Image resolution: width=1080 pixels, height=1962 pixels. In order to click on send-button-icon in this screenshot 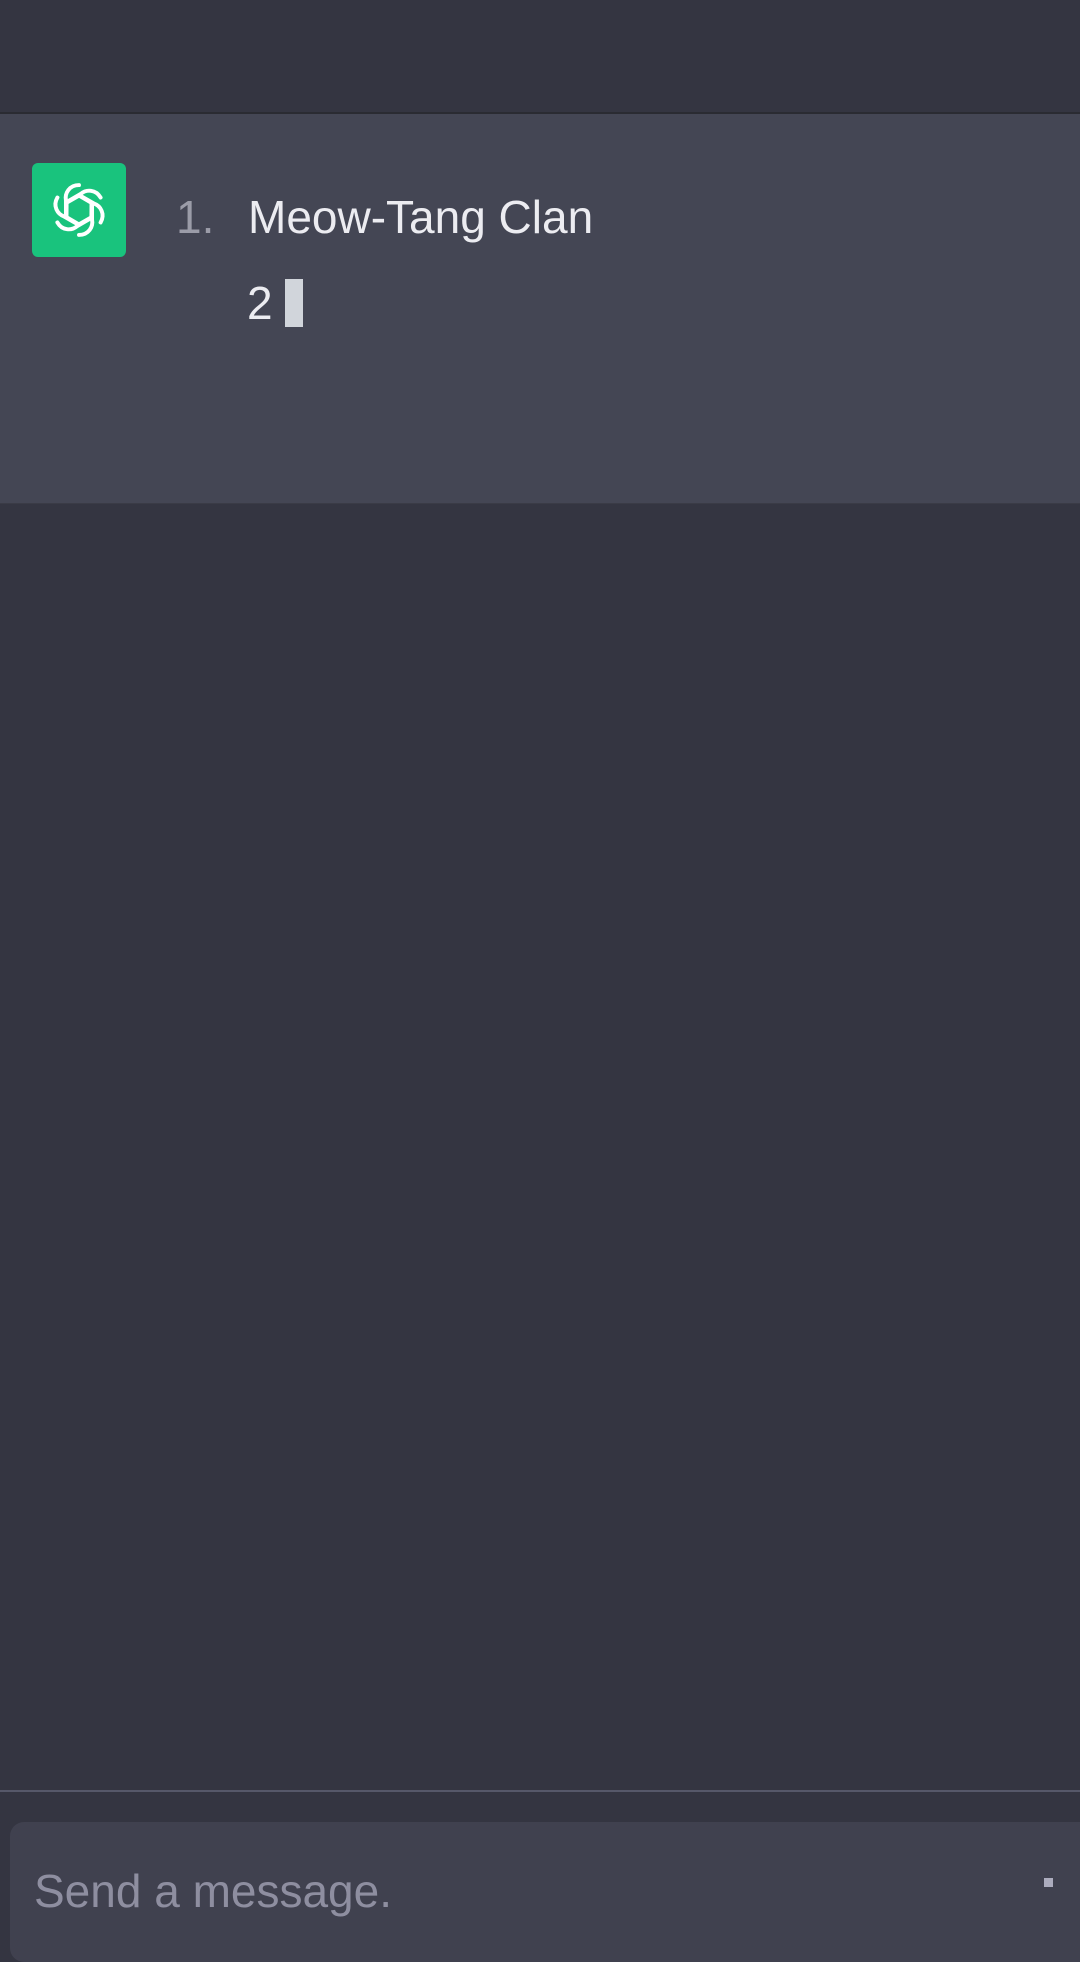, I will do `click(1048, 1882)`.